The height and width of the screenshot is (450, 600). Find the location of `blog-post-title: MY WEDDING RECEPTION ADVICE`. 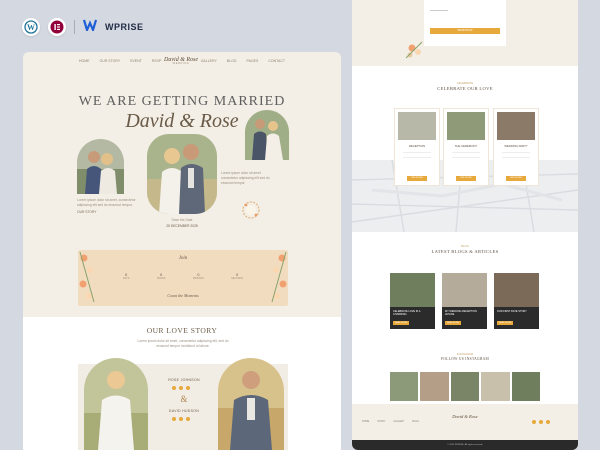

blog-post-title: MY WEDDING RECEPTION ADVICE is located at coordinates (461, 313).